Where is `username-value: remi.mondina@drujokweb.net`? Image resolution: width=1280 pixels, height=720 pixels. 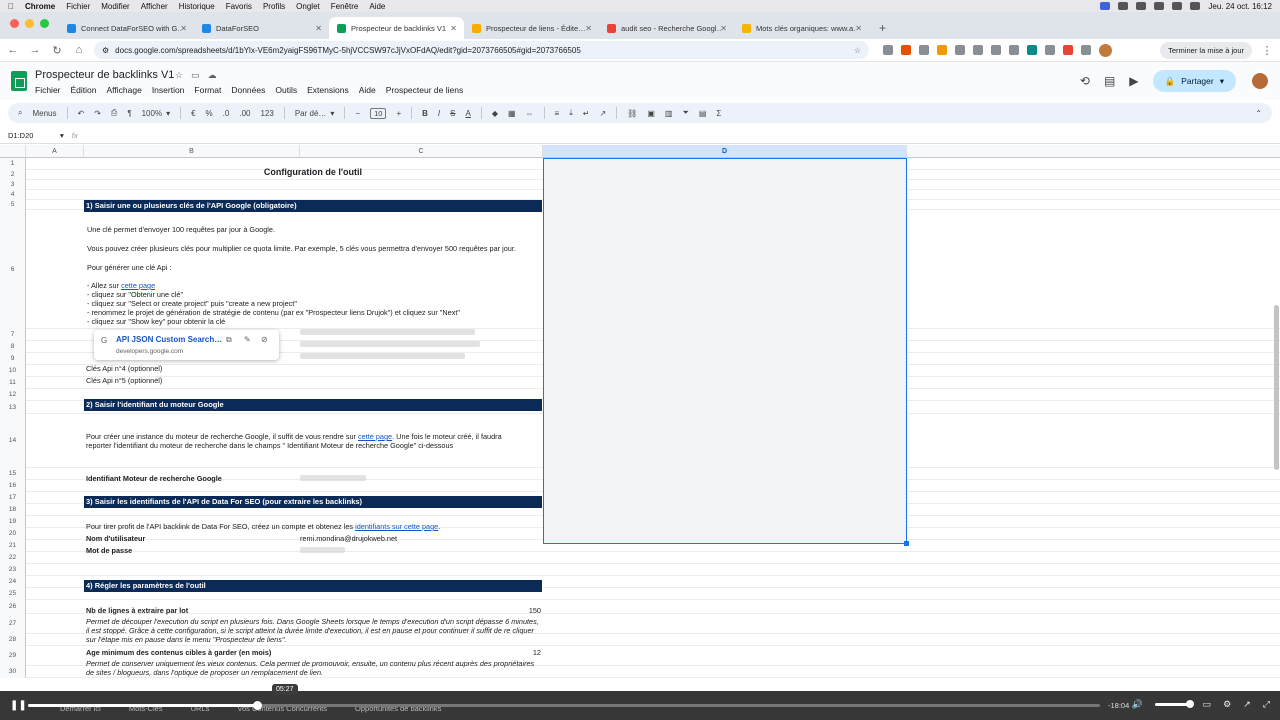 username-value: remi.mondina@drujokweb.net is located at coordinates (348, 538).